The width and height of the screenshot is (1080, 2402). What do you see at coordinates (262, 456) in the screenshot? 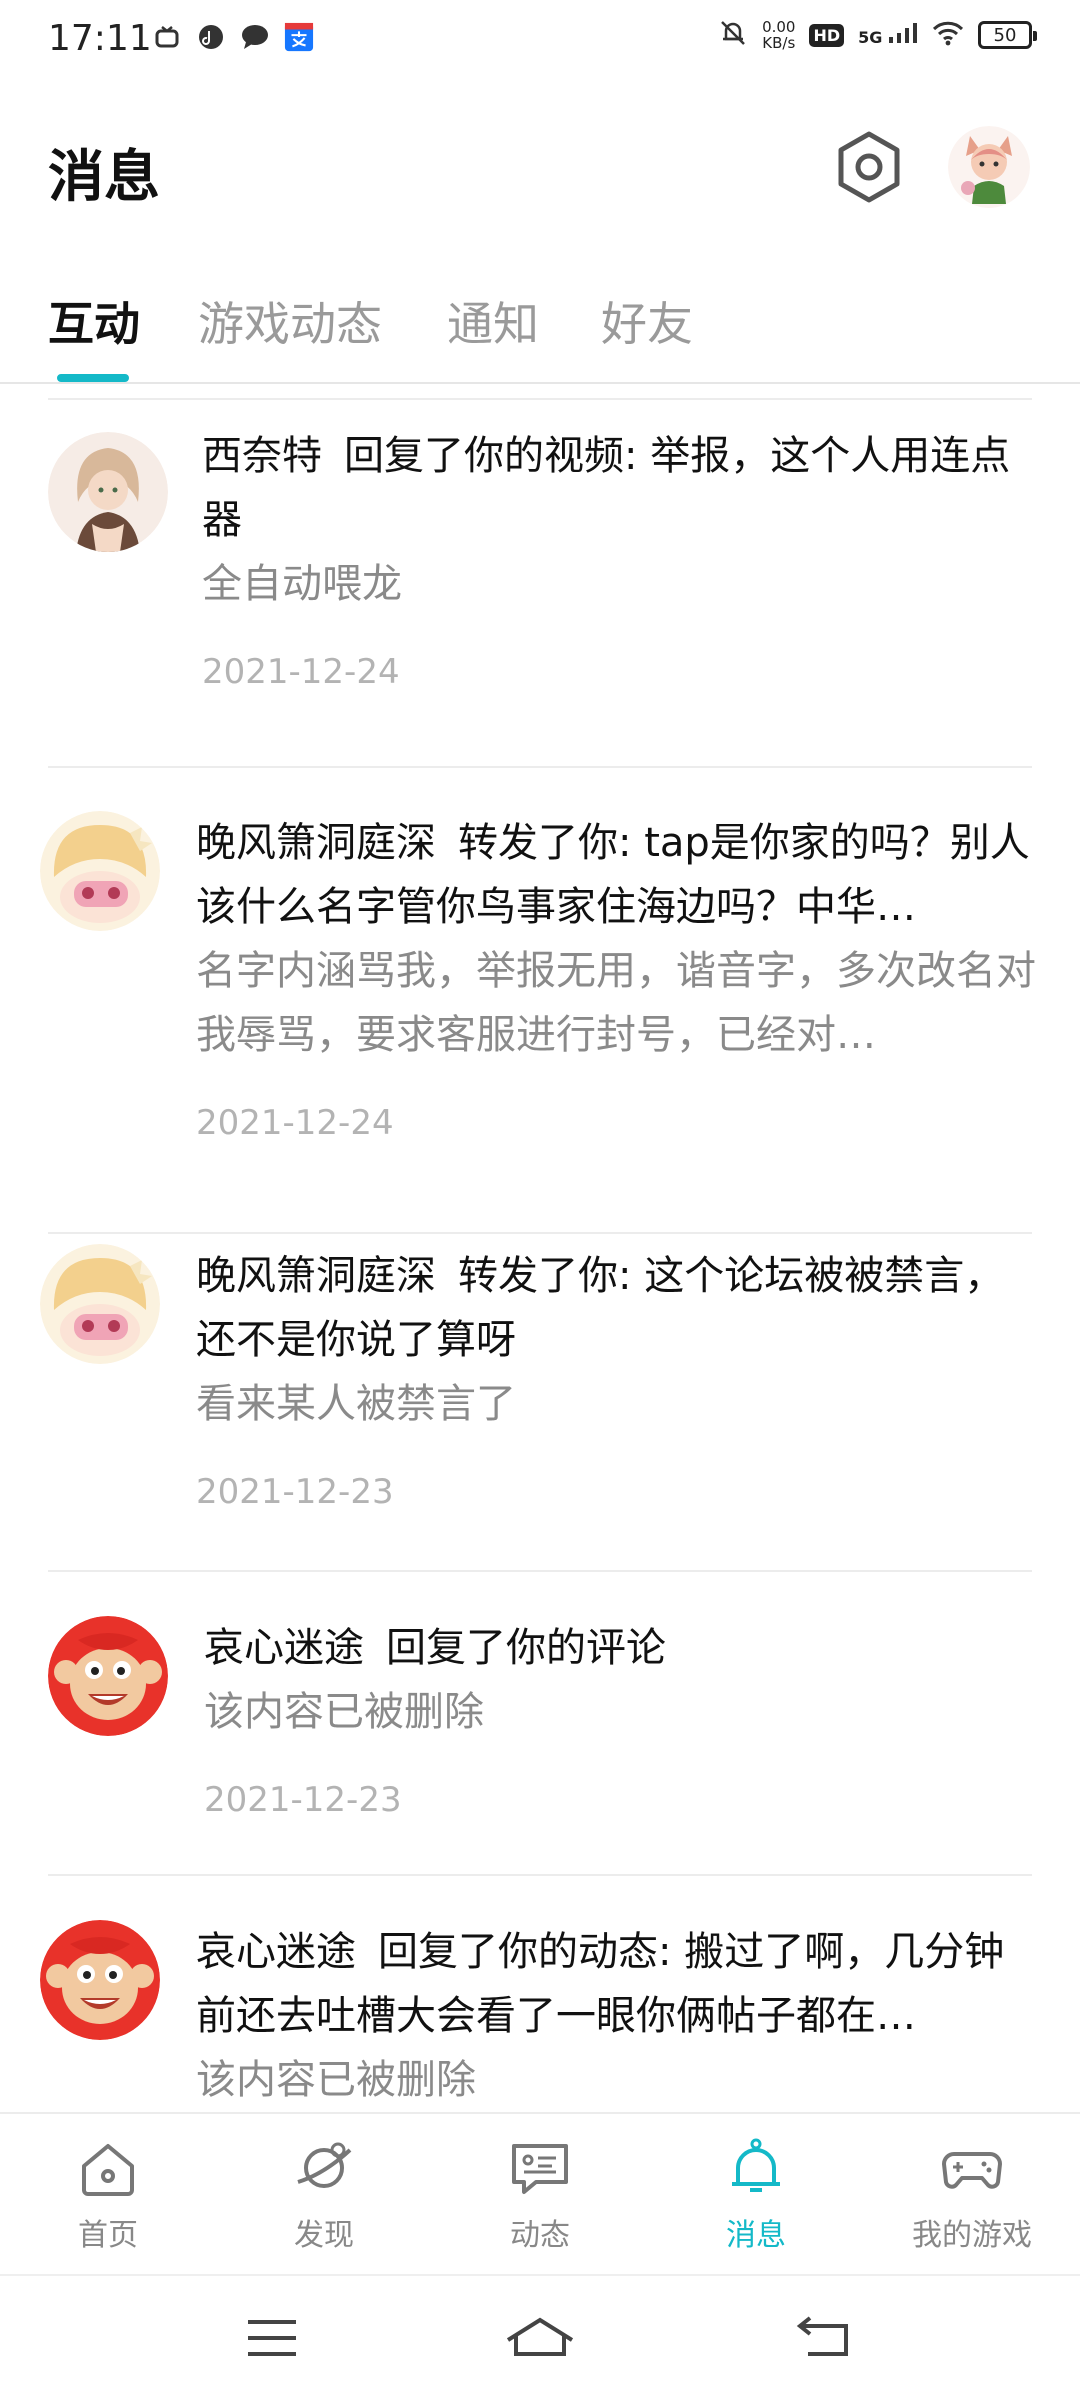
I see `nickname: 西奈特` at bounding box center [262, 456].